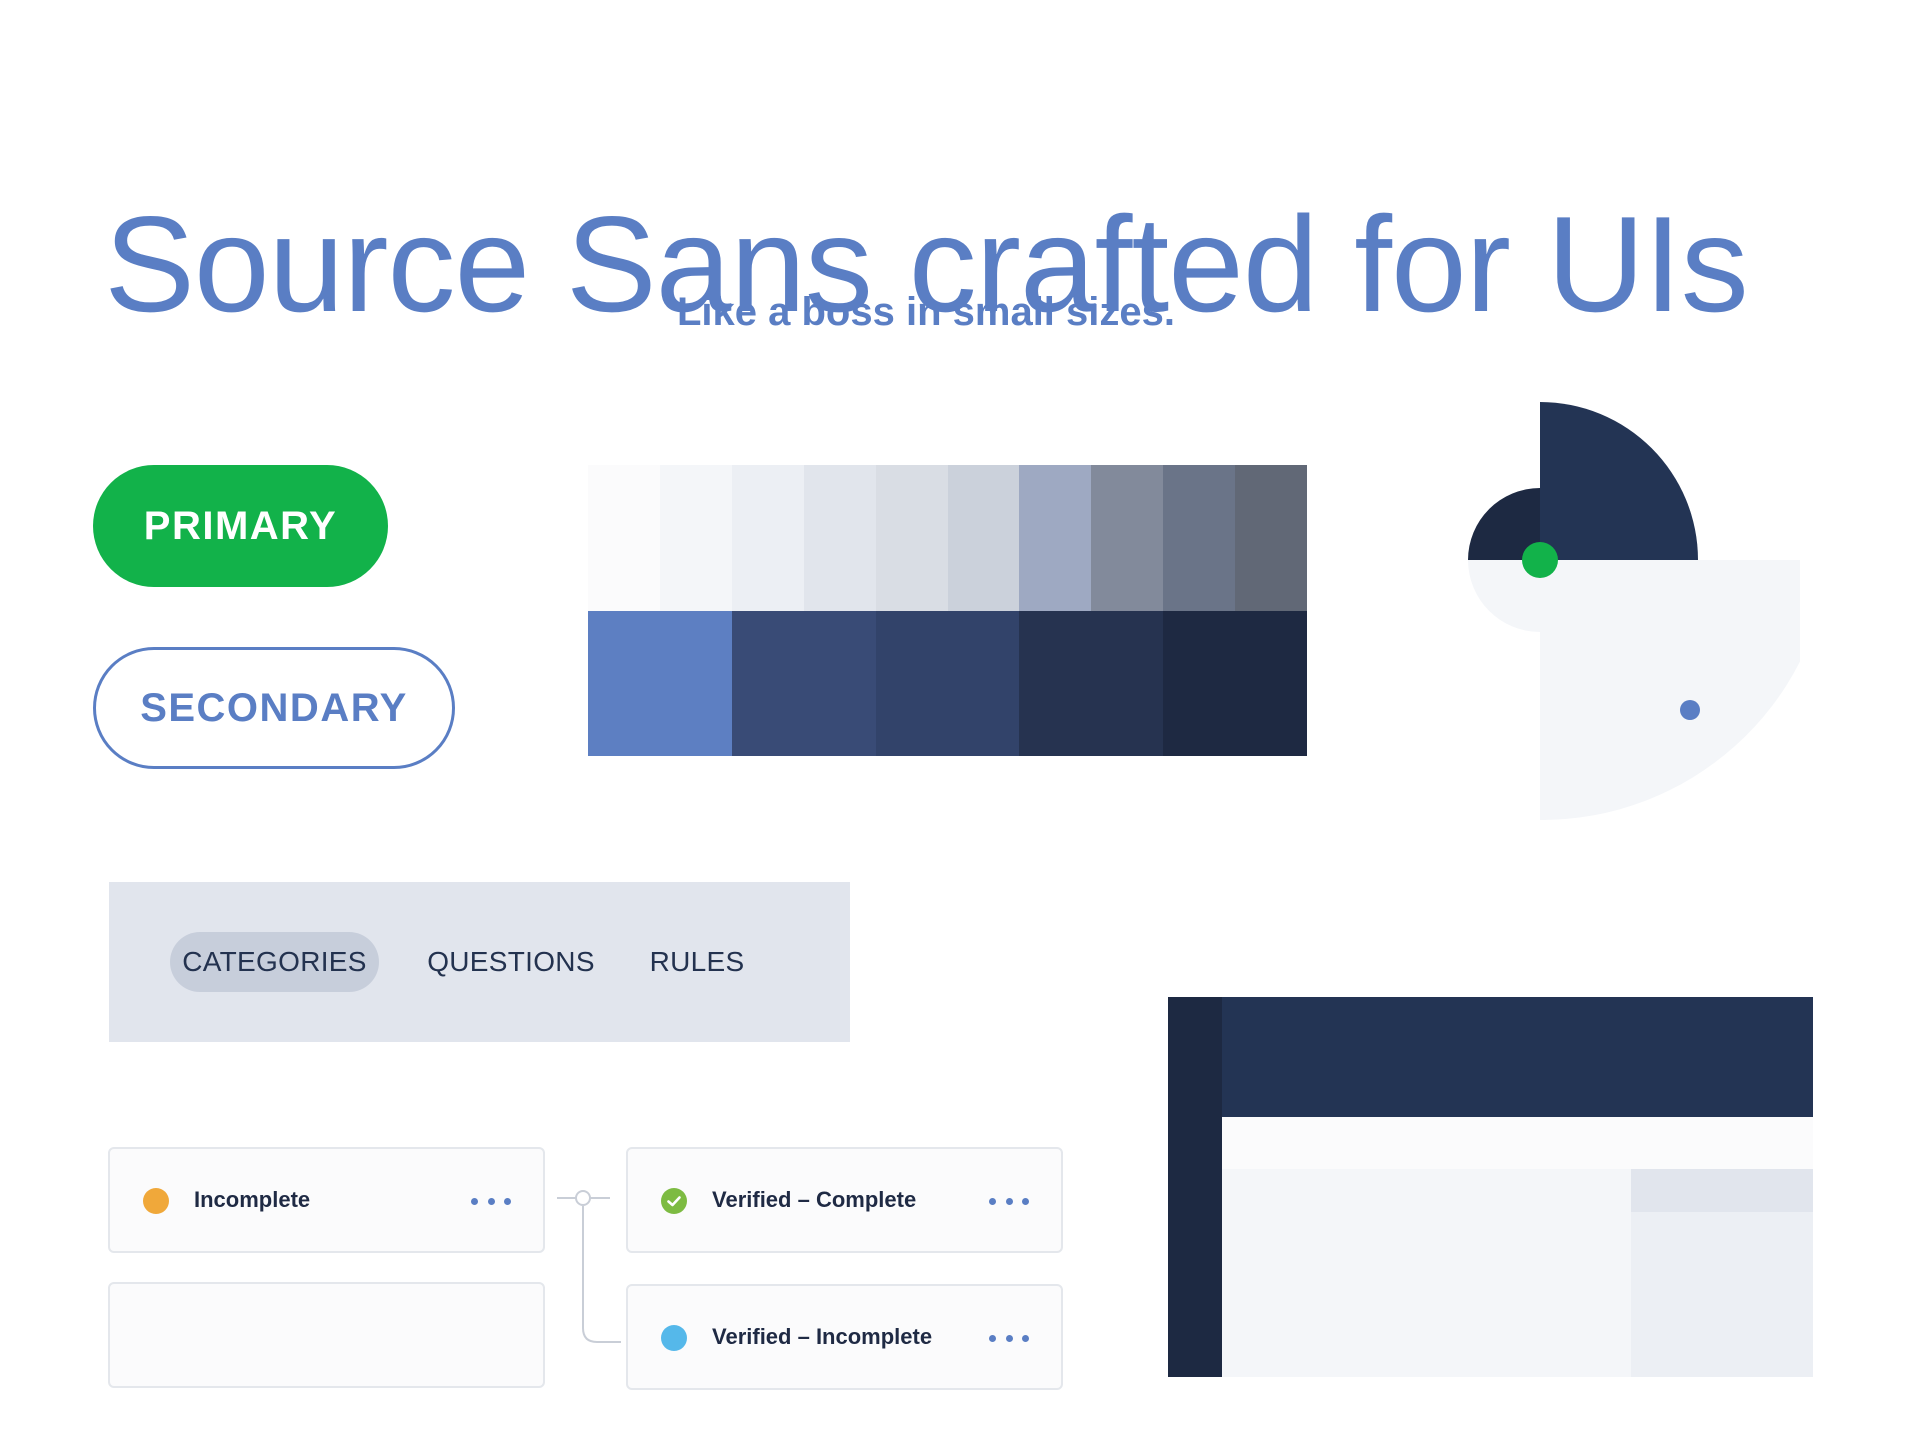 The height and width of the screenshot is (1440, 1920). I want to click on green-dot, so click(1540, 560).